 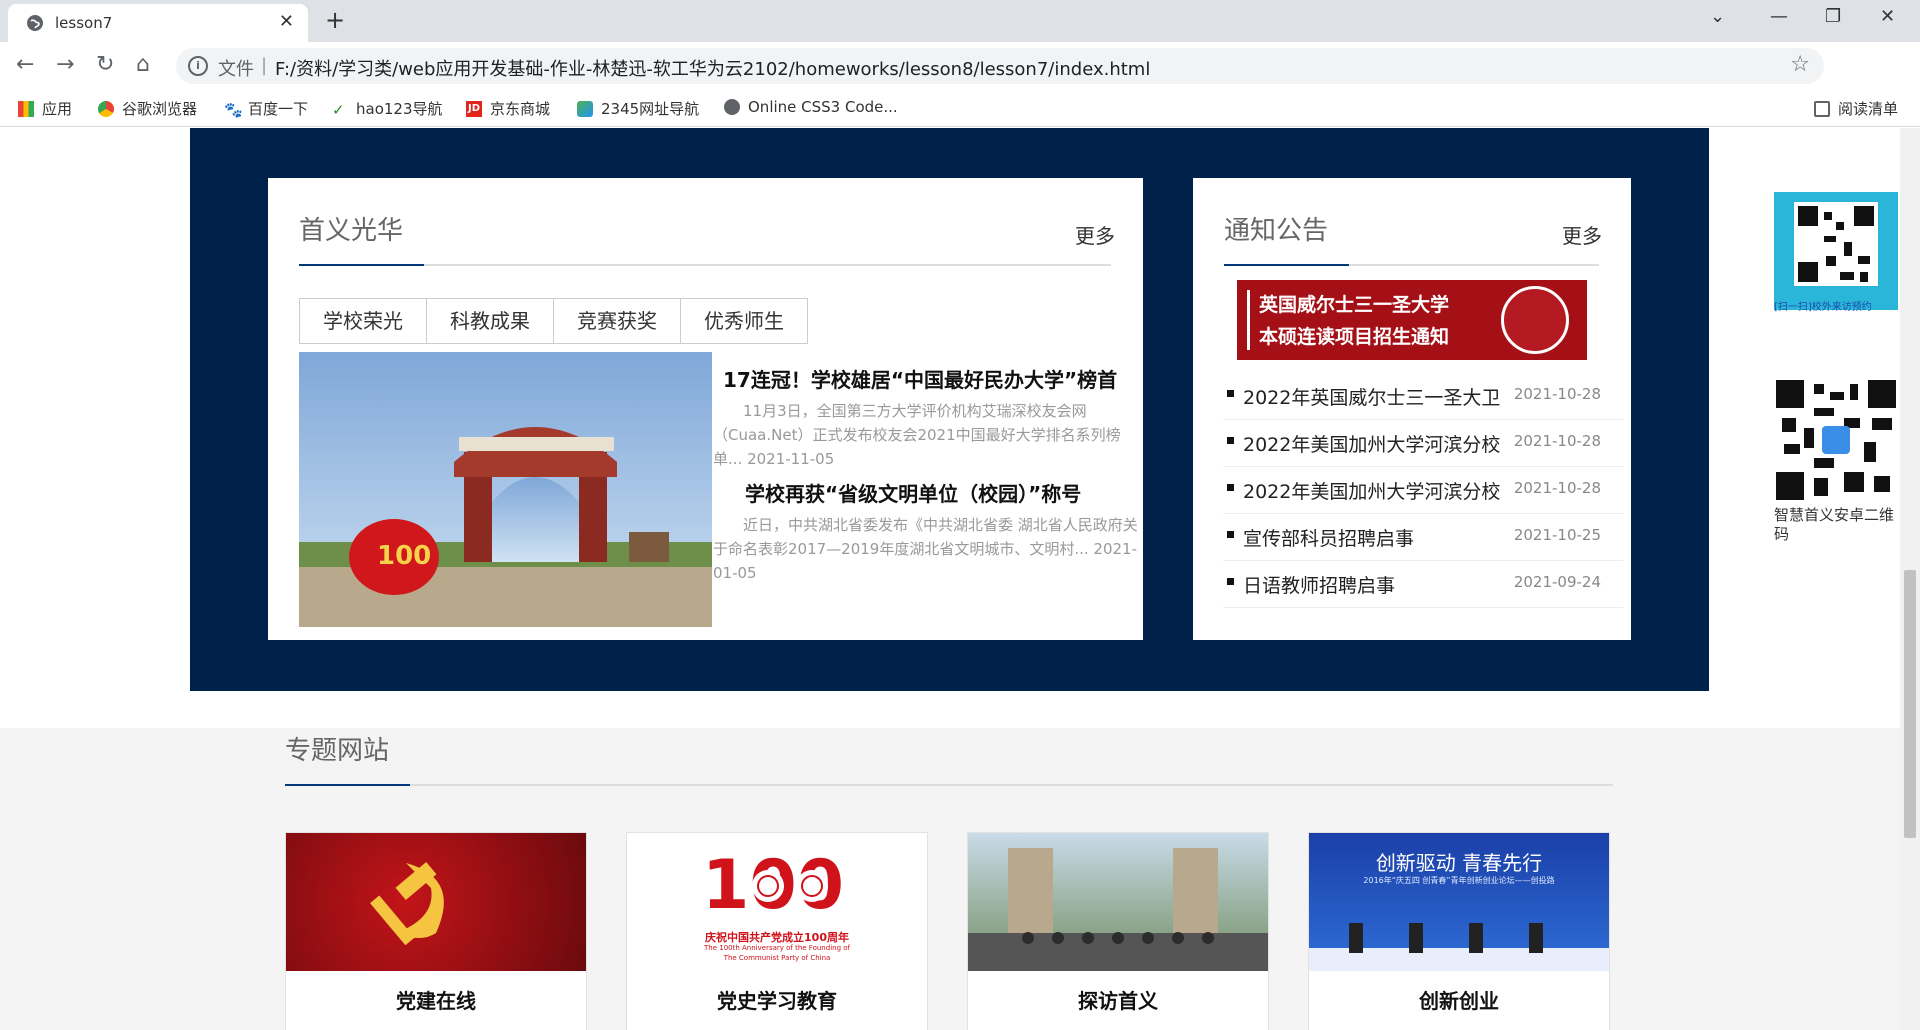 I want to click on honors-tabs: 学校荣光 科教成果 竞赛获奖 优秀师生, so click(x=553, y=321).